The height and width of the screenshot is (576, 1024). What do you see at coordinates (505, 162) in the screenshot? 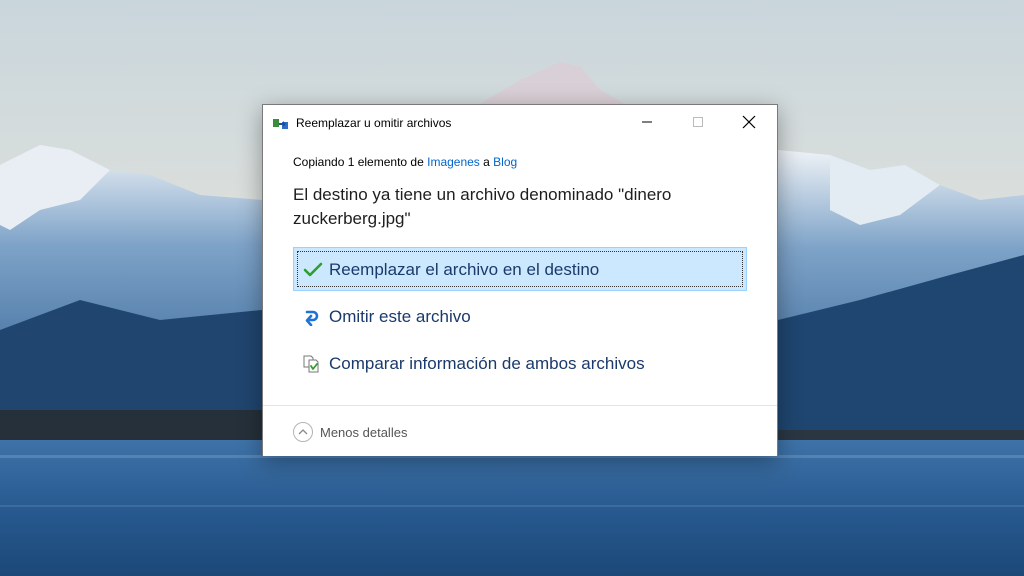
I see `destination-folder-link: Blog` at bounding box center [505, 162].